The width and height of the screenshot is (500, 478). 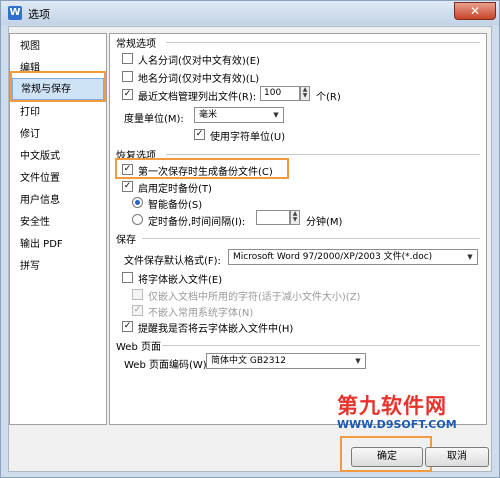 I want to click on name-segment-label: 人名分词(仅对中文有效)(E), so click(x=199, y=61).